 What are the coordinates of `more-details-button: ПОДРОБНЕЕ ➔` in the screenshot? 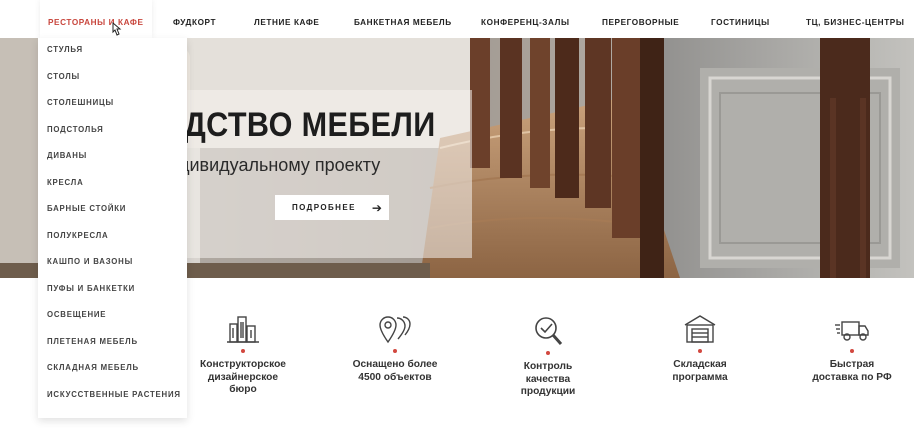 It's located at (332, 207).